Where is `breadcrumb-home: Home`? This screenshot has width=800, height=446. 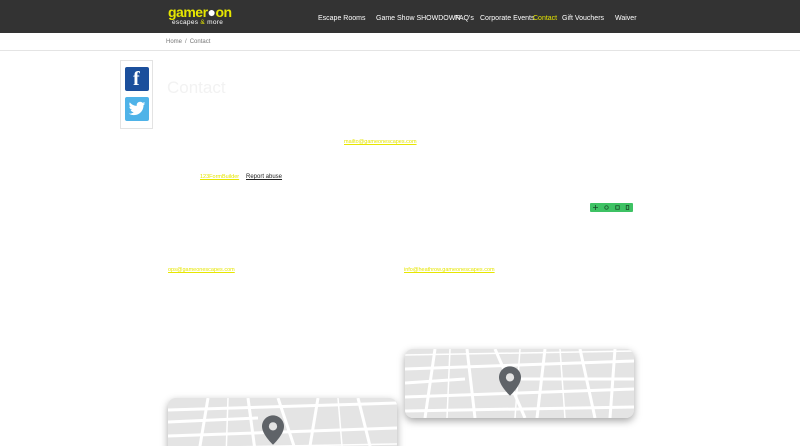
breadcrumb-home: Home is located at coordinates (174, 42).